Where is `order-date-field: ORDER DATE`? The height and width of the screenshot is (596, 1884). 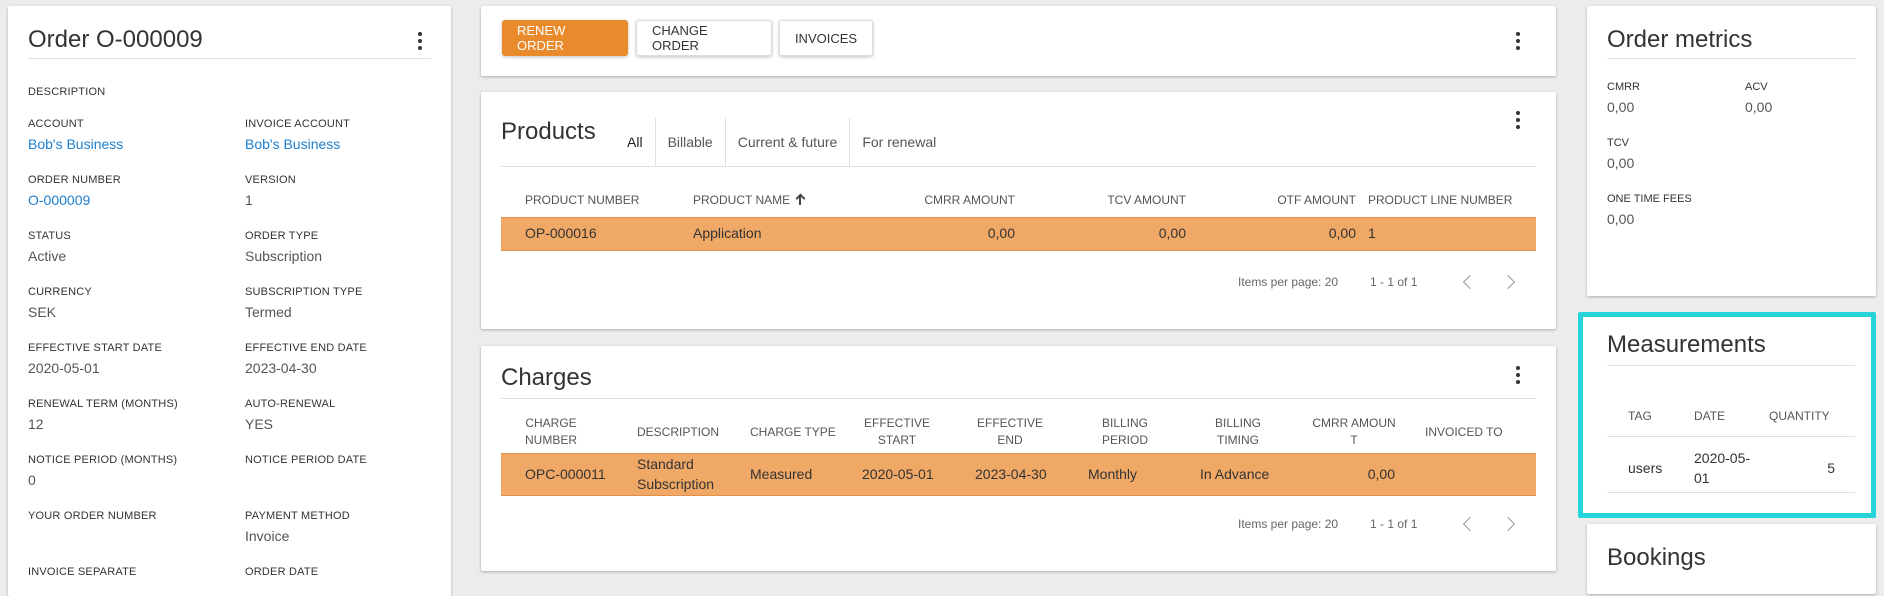
order-date-field: ORDER DATE is located at coordinates (282, 572).